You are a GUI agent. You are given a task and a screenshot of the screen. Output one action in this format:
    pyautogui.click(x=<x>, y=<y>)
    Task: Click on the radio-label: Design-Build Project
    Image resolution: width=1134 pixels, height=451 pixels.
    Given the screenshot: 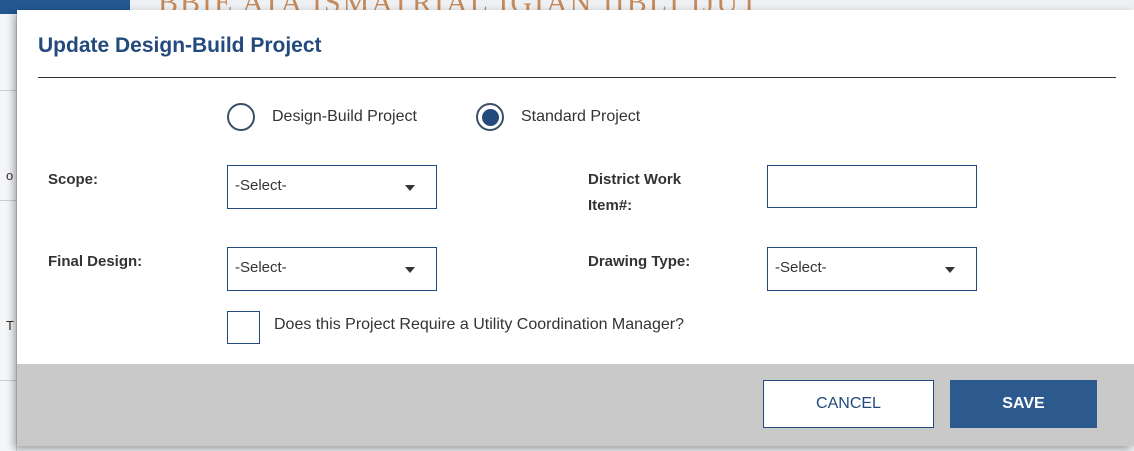 What is the action you would take?
    pyautogui.click(x=344, y=116)
    